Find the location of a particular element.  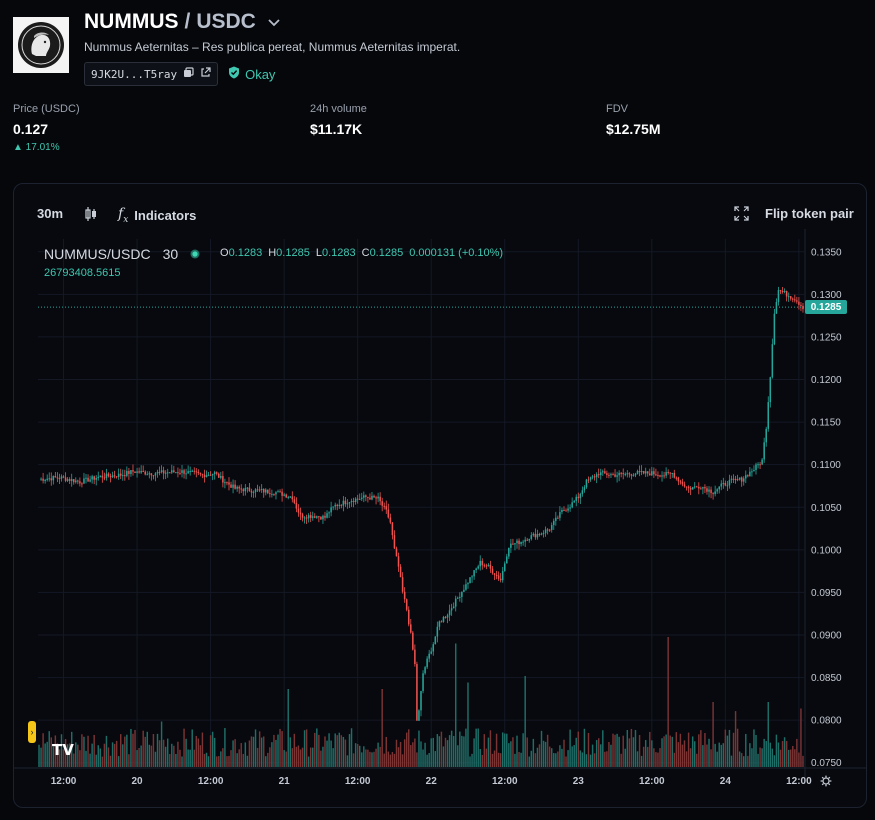

fdv-label: FDV is located at coordinates (617, 109).